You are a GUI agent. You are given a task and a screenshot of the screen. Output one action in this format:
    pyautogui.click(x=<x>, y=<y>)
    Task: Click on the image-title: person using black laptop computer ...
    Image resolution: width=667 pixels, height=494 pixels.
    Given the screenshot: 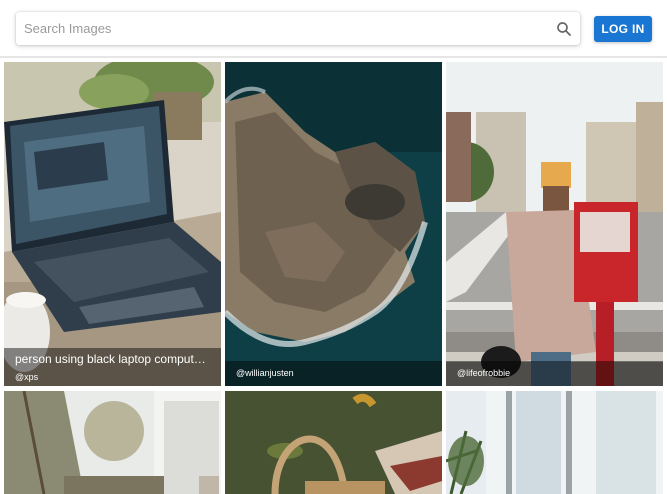 What is the action you would take?
    pyautogui.click(x=113, y=359)
    